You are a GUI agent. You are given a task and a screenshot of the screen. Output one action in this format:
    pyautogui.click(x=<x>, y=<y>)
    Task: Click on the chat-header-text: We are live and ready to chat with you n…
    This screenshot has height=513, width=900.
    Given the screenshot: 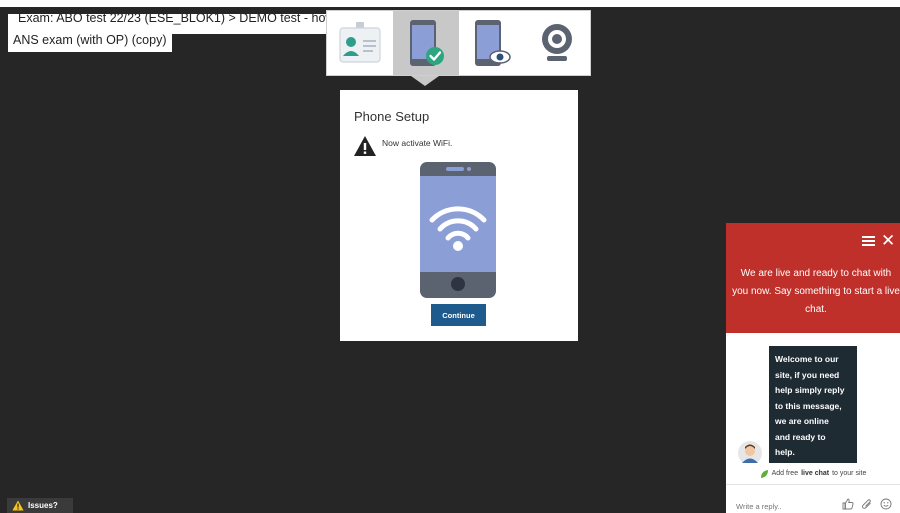 What is the action you would take?
    pyautogui.click(x=816, y=291)
    